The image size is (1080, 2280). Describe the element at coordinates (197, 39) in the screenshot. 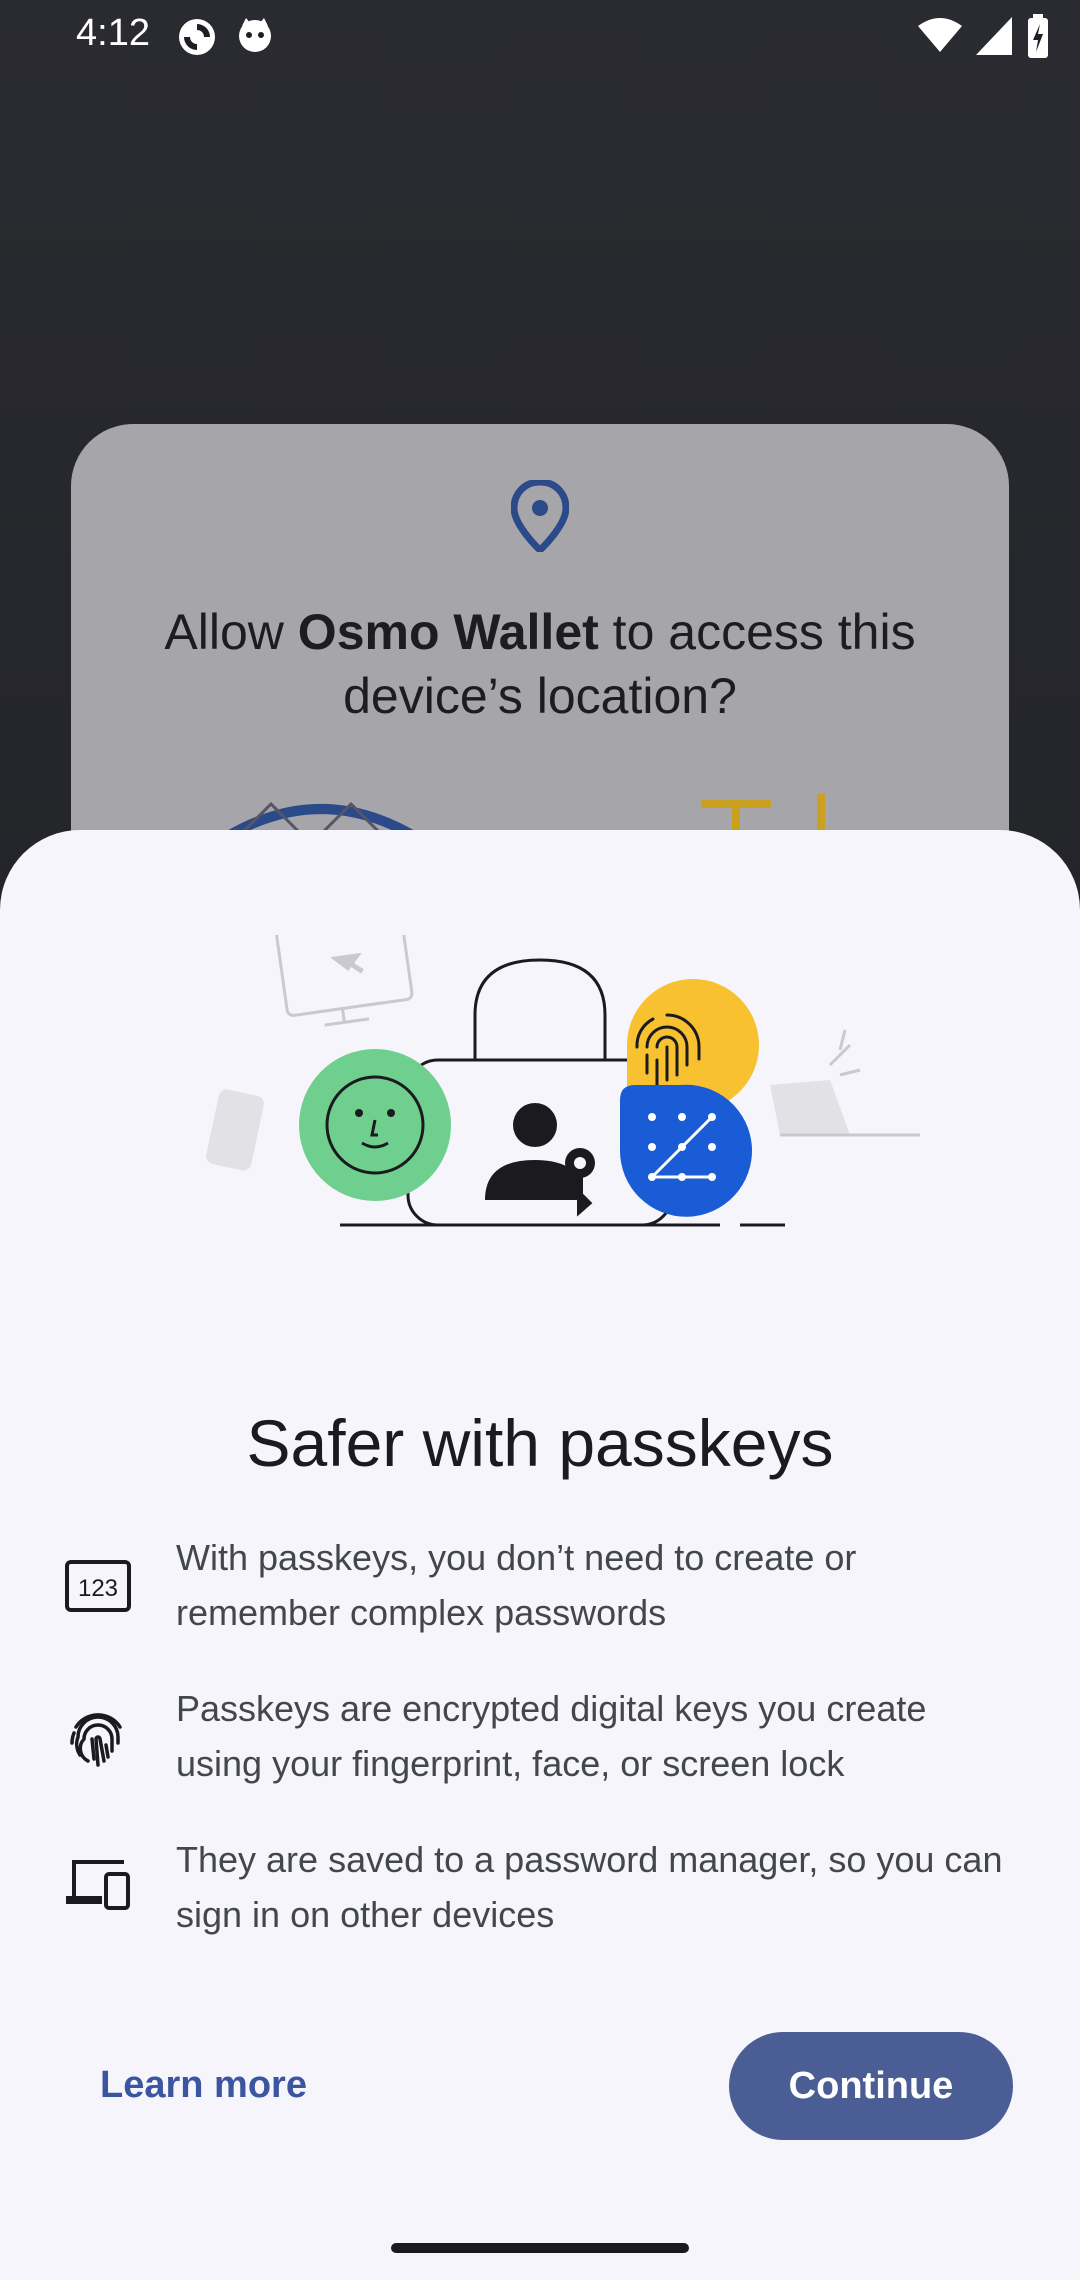

I see `sync-icon` at that location.